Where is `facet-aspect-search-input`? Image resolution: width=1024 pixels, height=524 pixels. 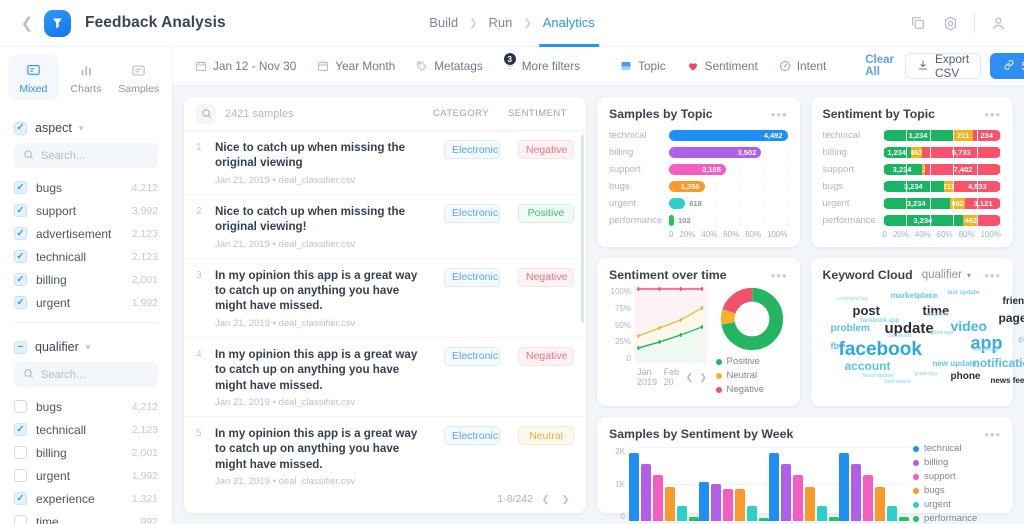 facet-aspect-search-input is located at coordinates (95, 155).